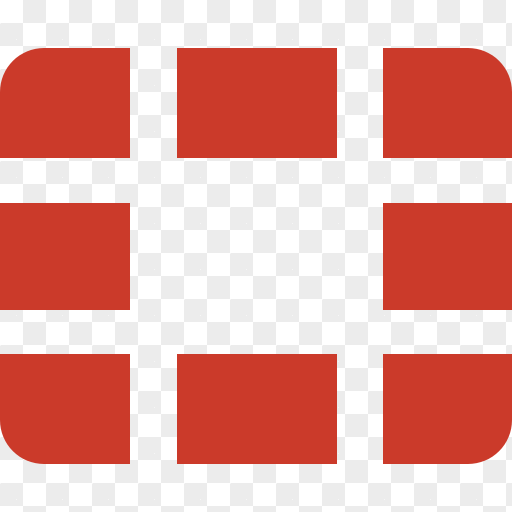  I want to click on logo-tile-r1-c3, so click(447, 103).